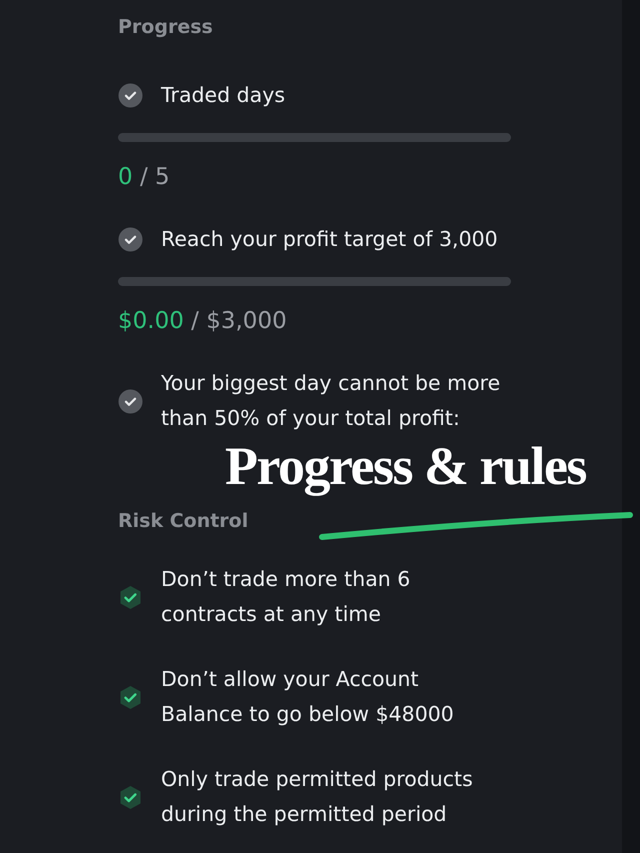 The image size is (640, 853). Describe the element at coordinates (165, 27) in the screenshot. I see `section-title: Progress` at that location.